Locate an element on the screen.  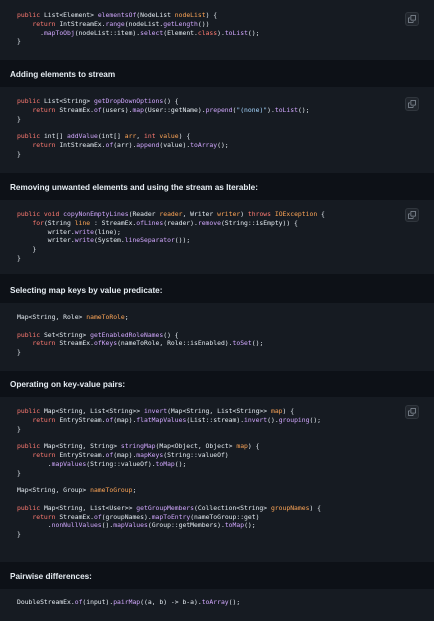
code-token: (String::valueOf) is located at coordinates (196, 454).